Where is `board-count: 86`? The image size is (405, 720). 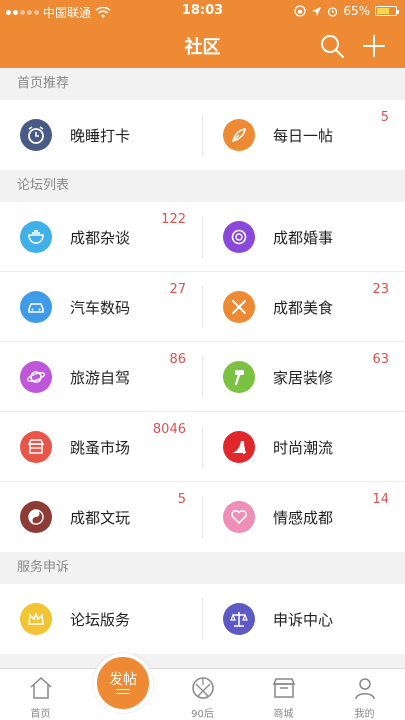
board-count: 86 is located at coordinates (177, 359).